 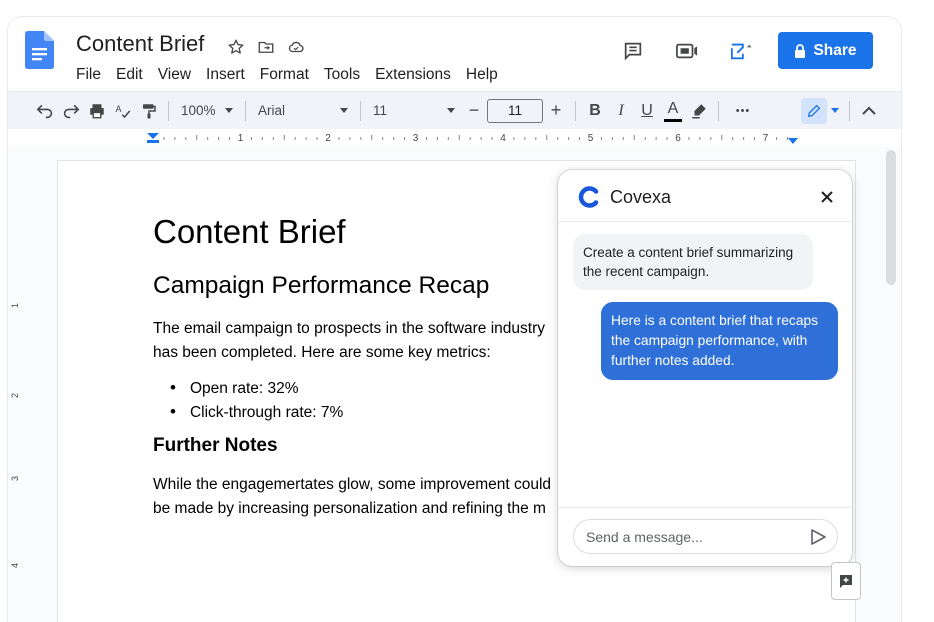 I want to click on style-size-value: 11, so click(x=380, y=110).